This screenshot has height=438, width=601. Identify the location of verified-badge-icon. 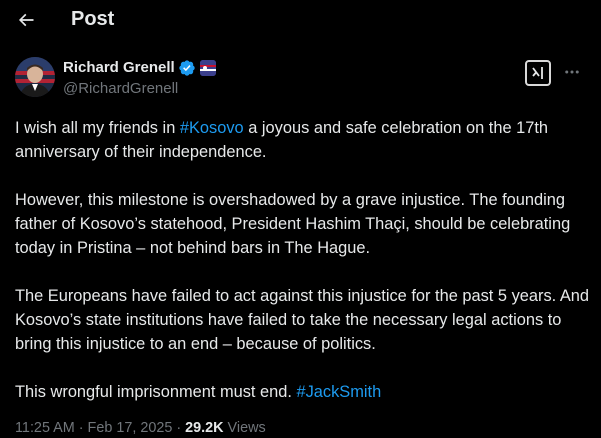
(187, 68).